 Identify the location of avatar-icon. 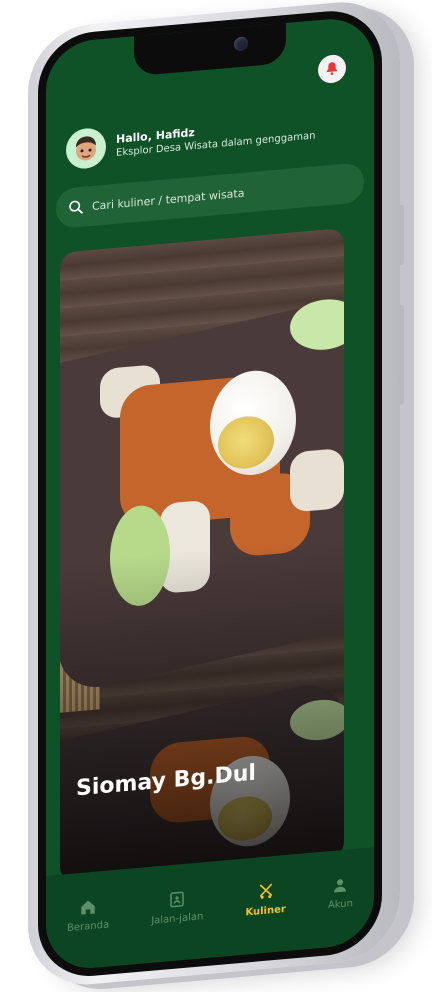
(86, 148).